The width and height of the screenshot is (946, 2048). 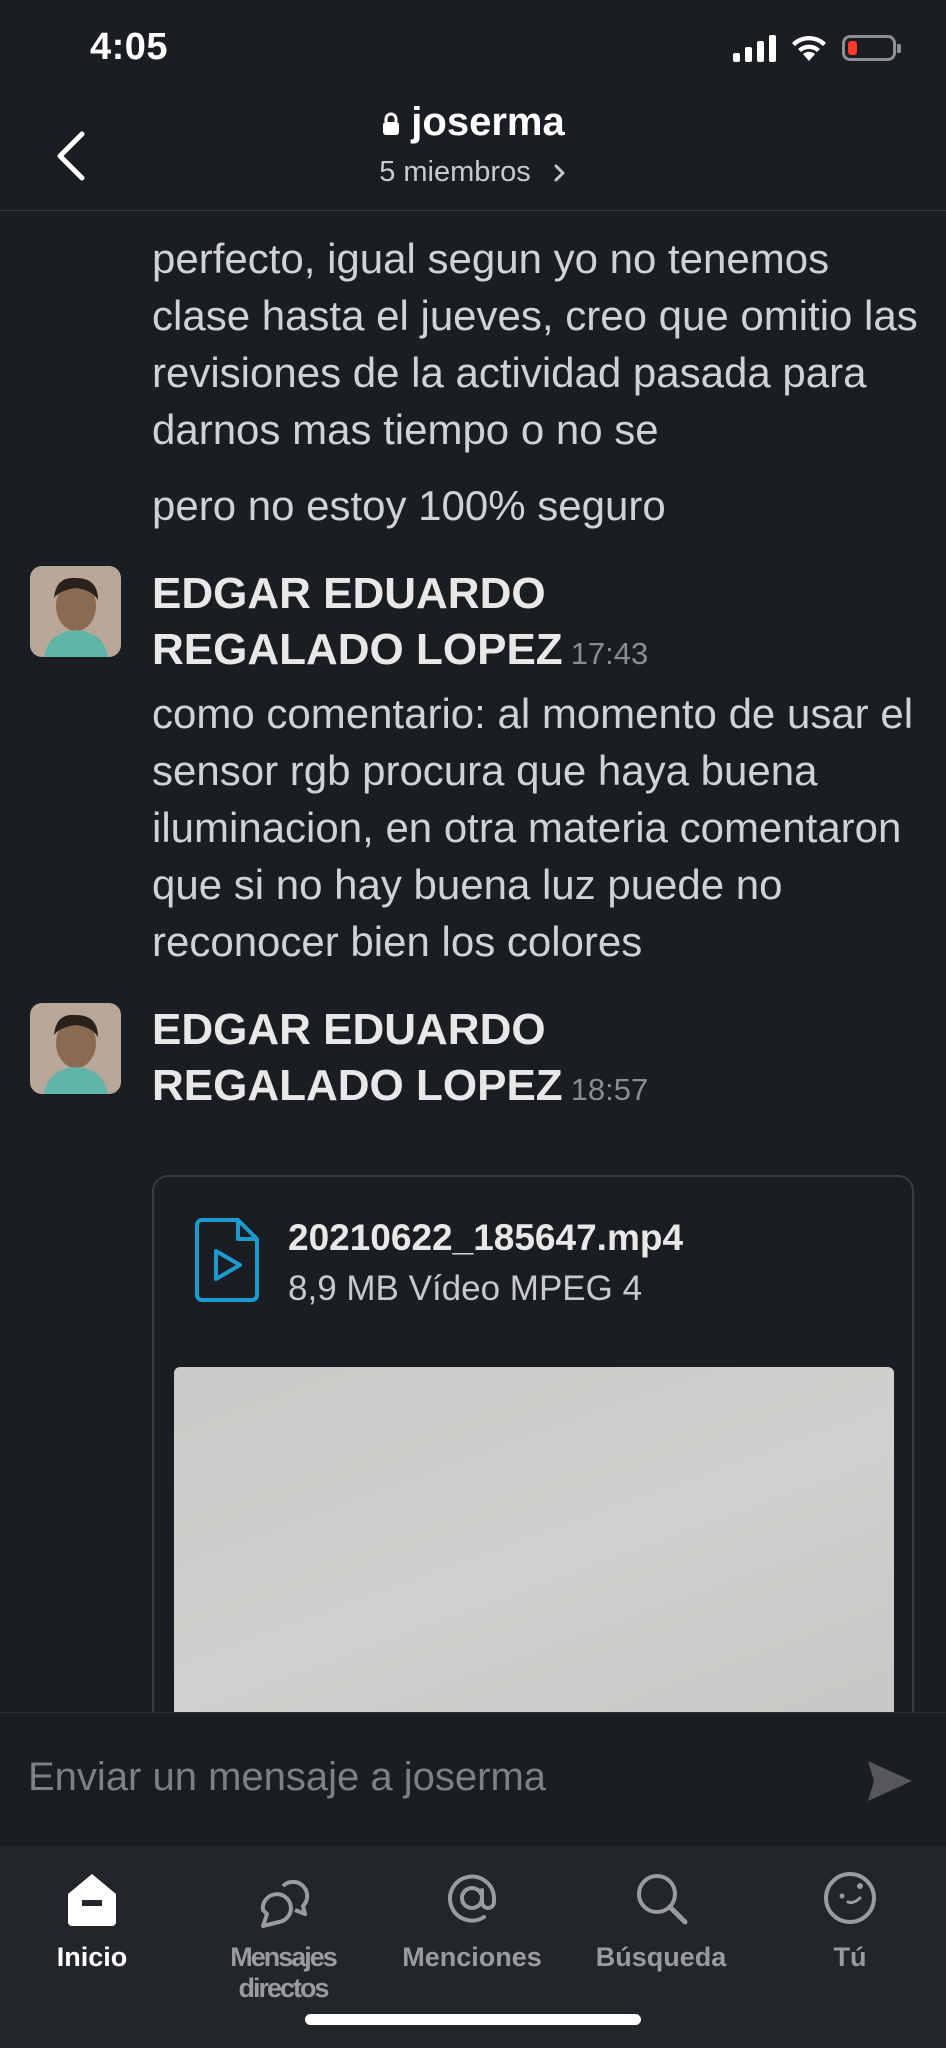 I want to click on message-timestamp: 18:57, so click(x=609, y=1089).